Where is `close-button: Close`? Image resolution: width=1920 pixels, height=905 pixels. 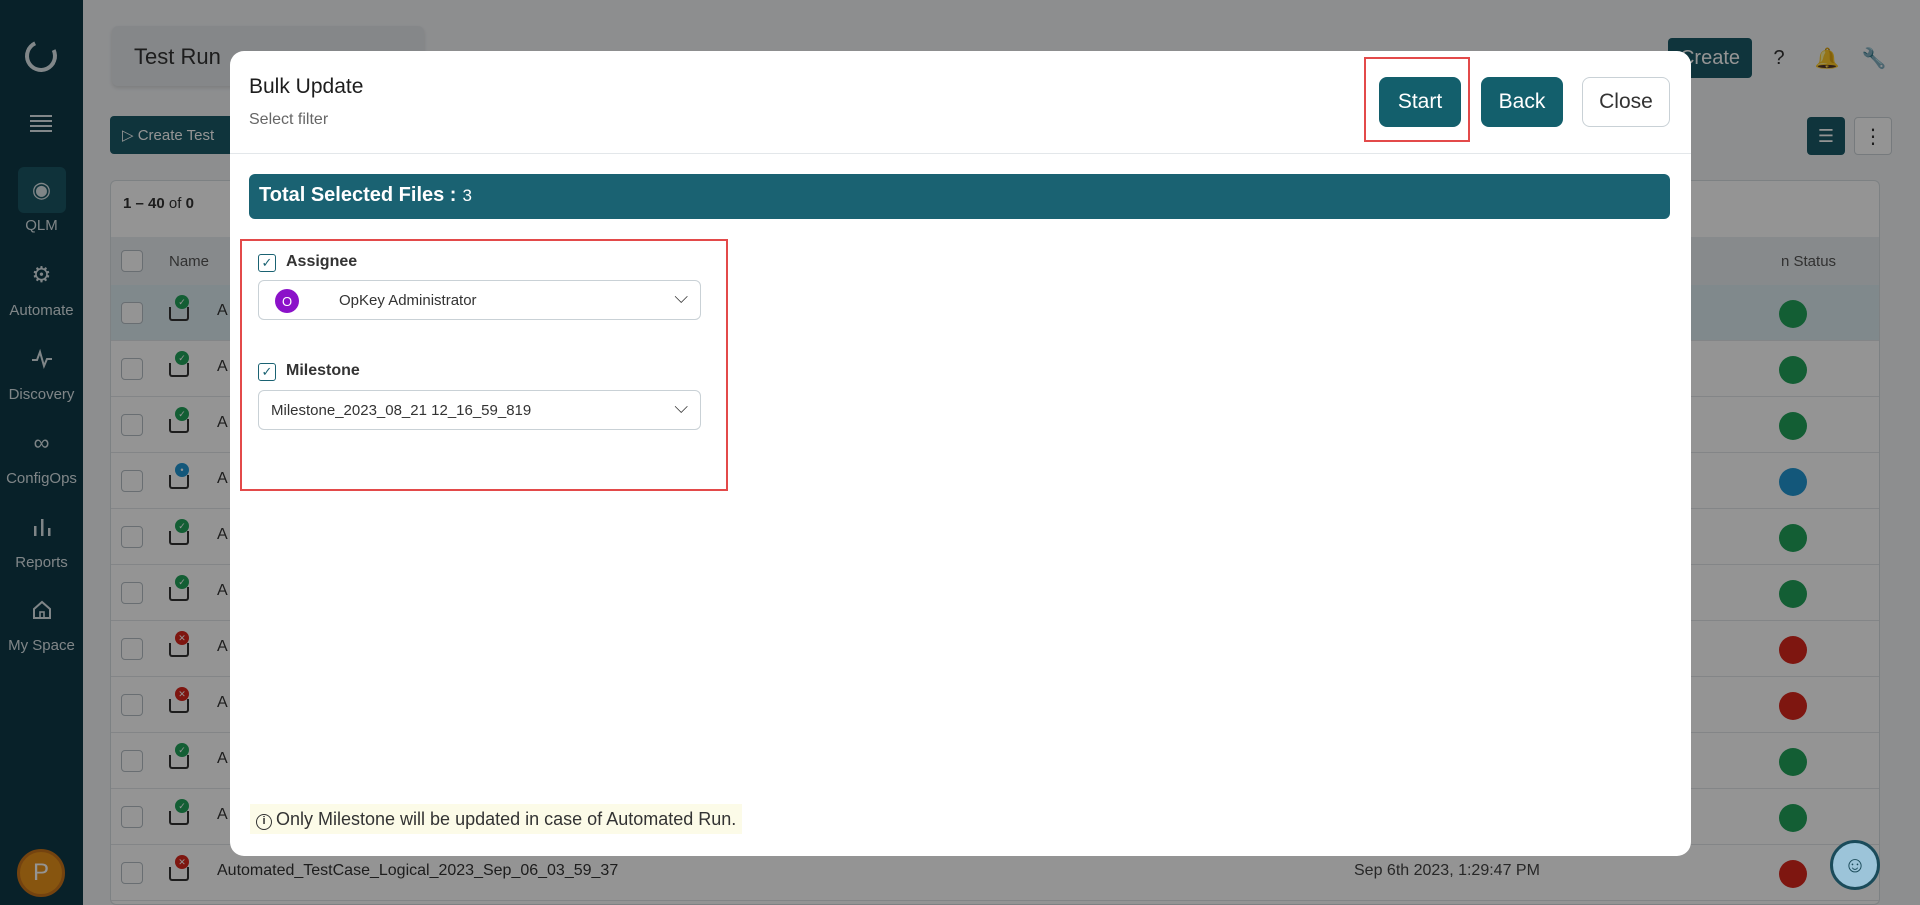 close-button: Close is located at coordinates (1626, 102).